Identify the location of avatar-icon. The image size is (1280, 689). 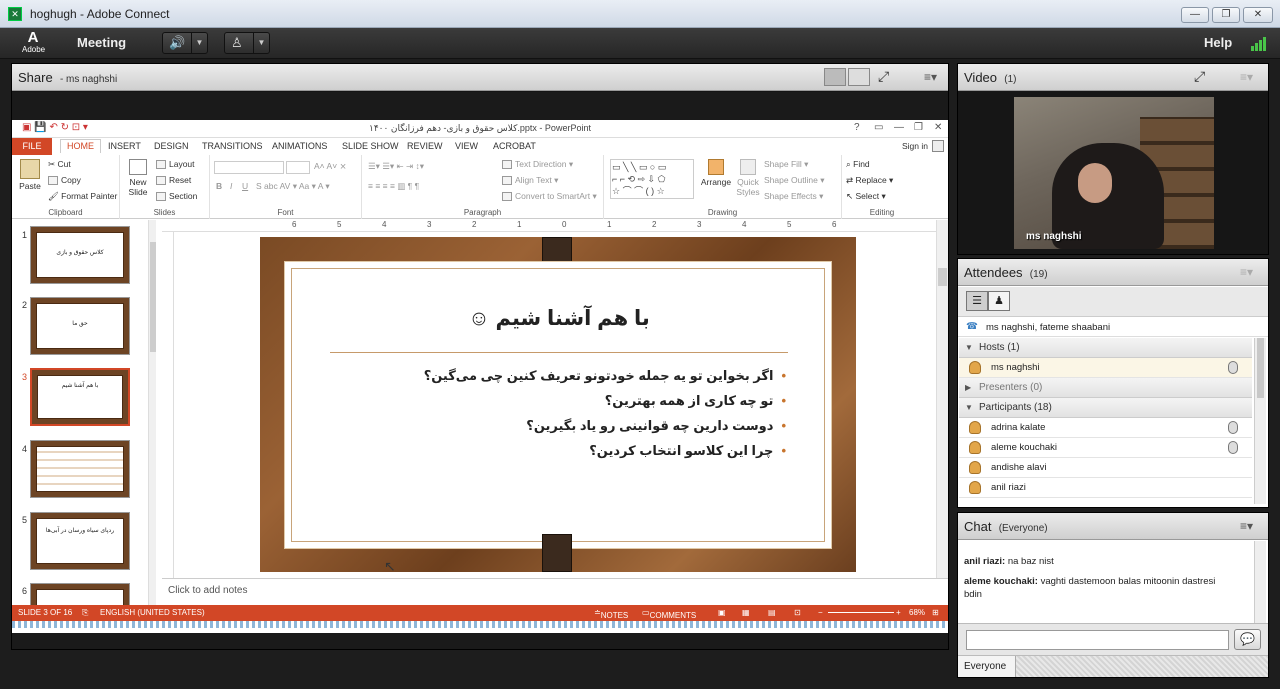
(938, 146).